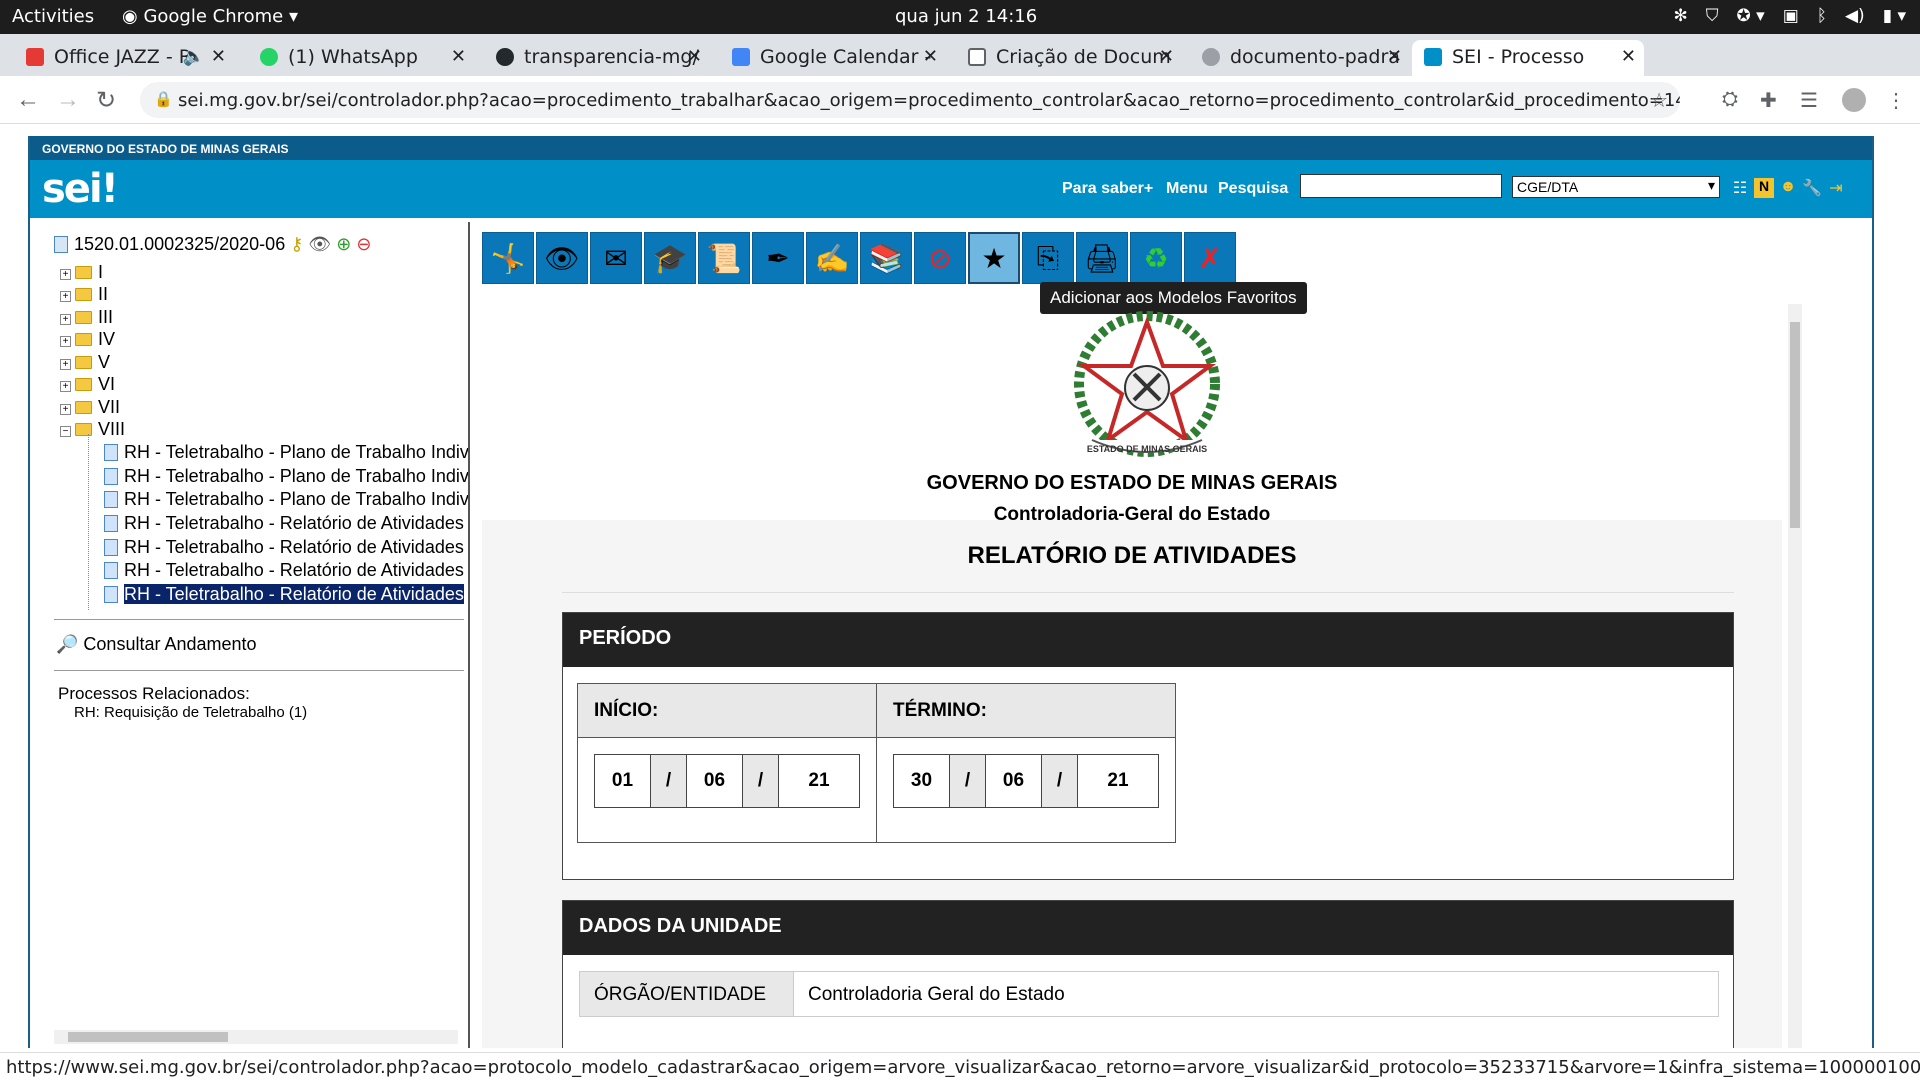 This screenshot has width=1920, height=1080. Describe the element at coordinates (343, 244) in the screenshot. I see `add-icon: ⊕` at that location.